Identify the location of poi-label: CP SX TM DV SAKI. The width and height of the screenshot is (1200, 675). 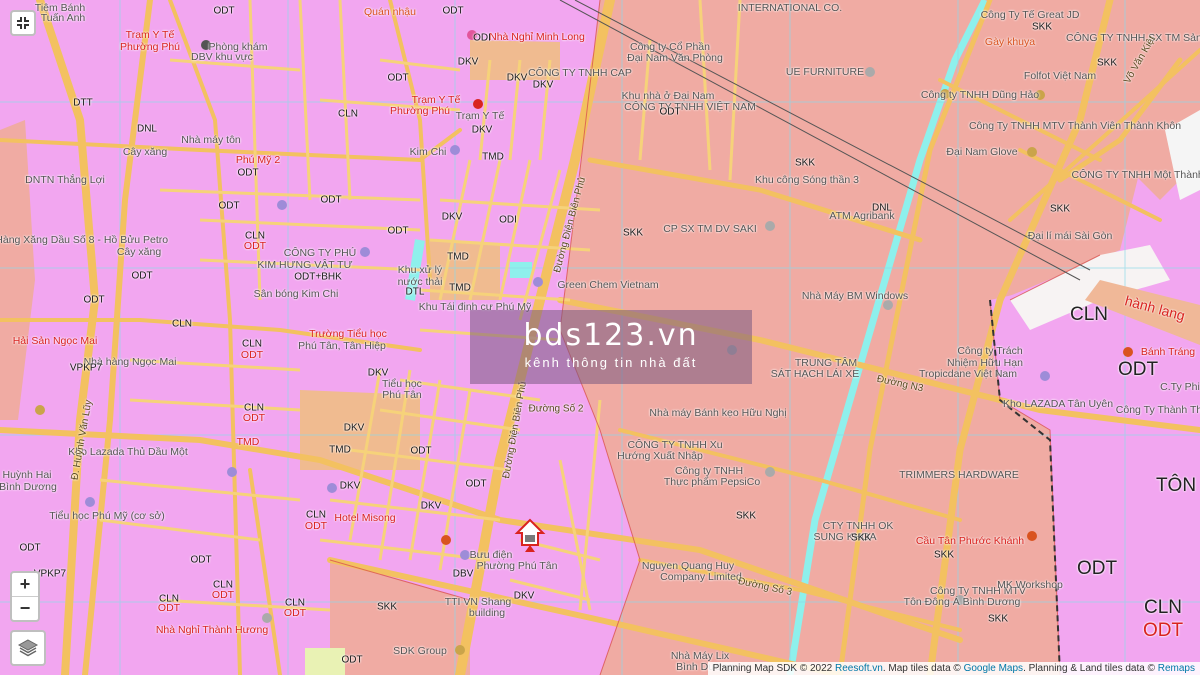
(710, 229).